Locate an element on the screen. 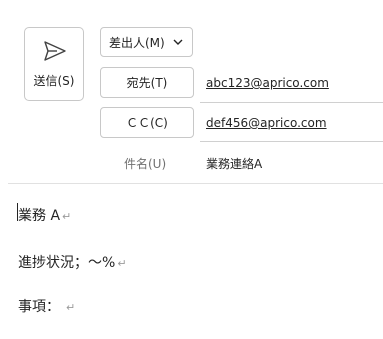 The image size is (383, 339). body-line: 業務 A ↵ is located at coordinates (44, 215).